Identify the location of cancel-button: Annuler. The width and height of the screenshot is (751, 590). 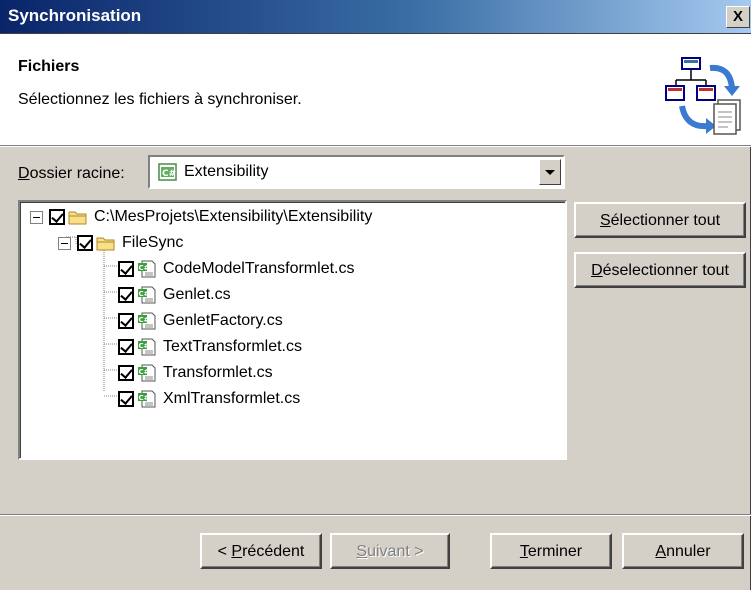
(683, 551).